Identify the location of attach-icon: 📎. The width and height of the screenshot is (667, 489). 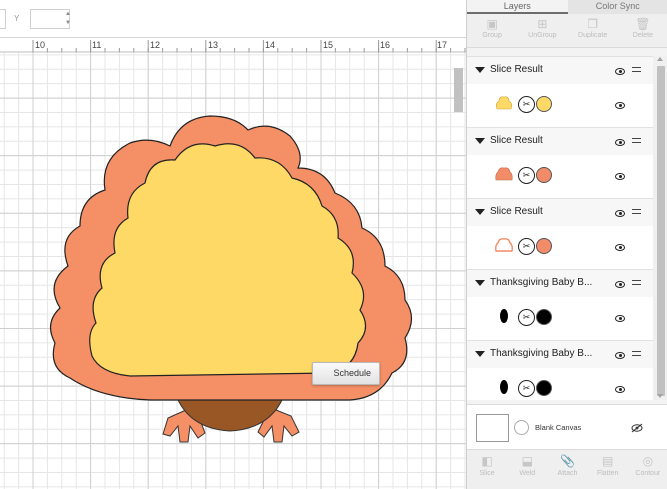
(567, 461).